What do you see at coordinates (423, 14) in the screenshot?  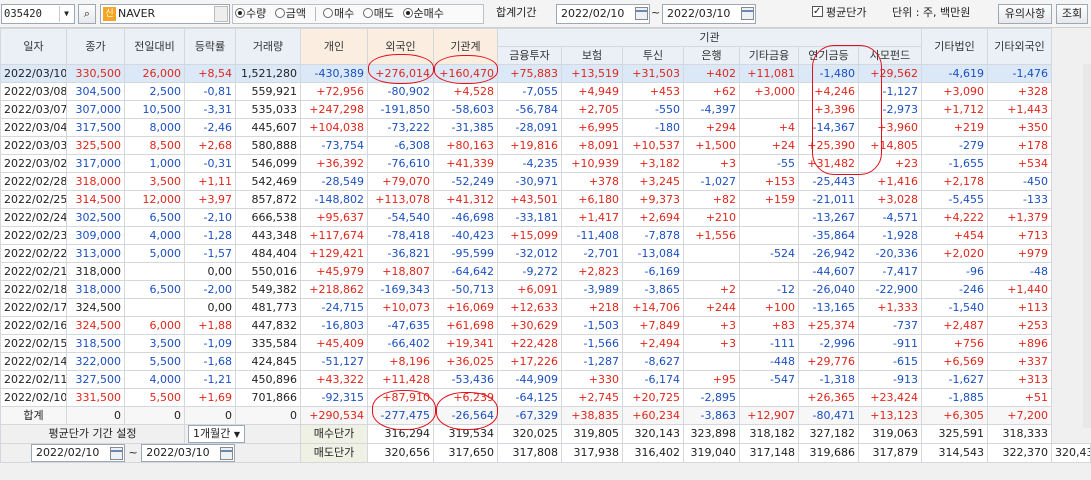 I see `radio-net-buy: 순매수` at bounding box center [423, 14].